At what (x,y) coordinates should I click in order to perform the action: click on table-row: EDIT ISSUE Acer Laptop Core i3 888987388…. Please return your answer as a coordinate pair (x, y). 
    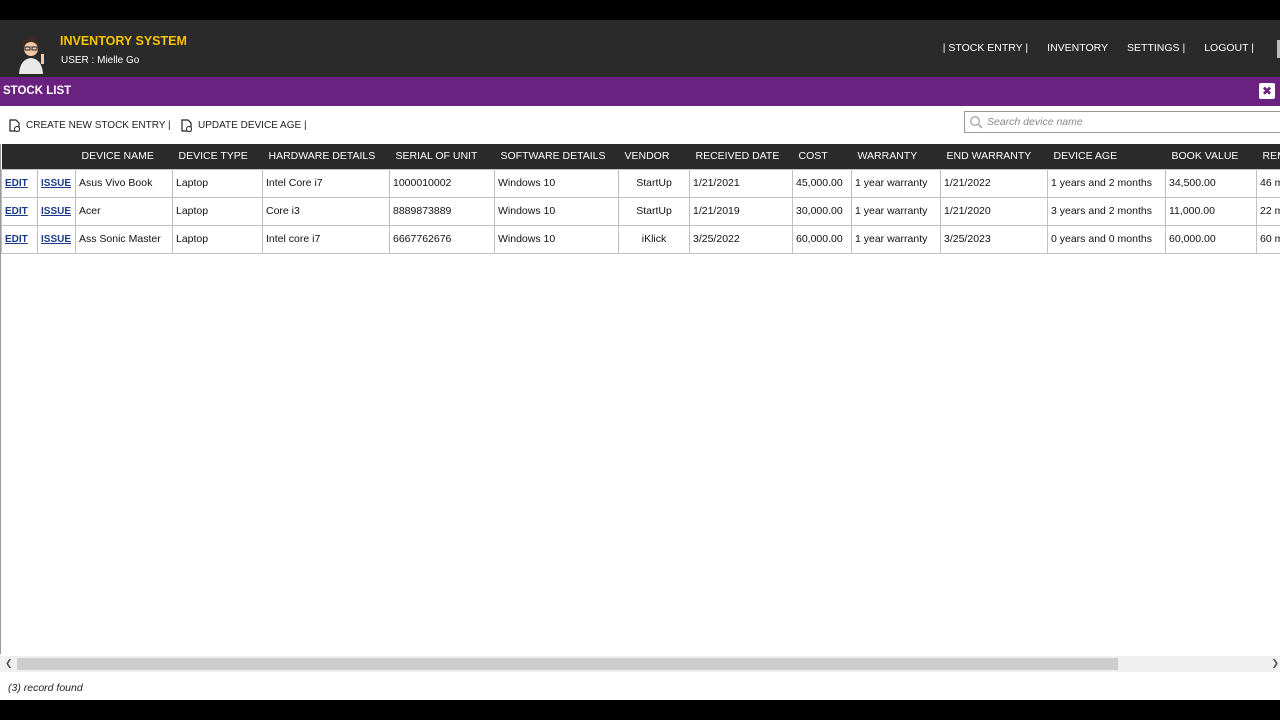
    Looking at the image, I should click on (640, 211).